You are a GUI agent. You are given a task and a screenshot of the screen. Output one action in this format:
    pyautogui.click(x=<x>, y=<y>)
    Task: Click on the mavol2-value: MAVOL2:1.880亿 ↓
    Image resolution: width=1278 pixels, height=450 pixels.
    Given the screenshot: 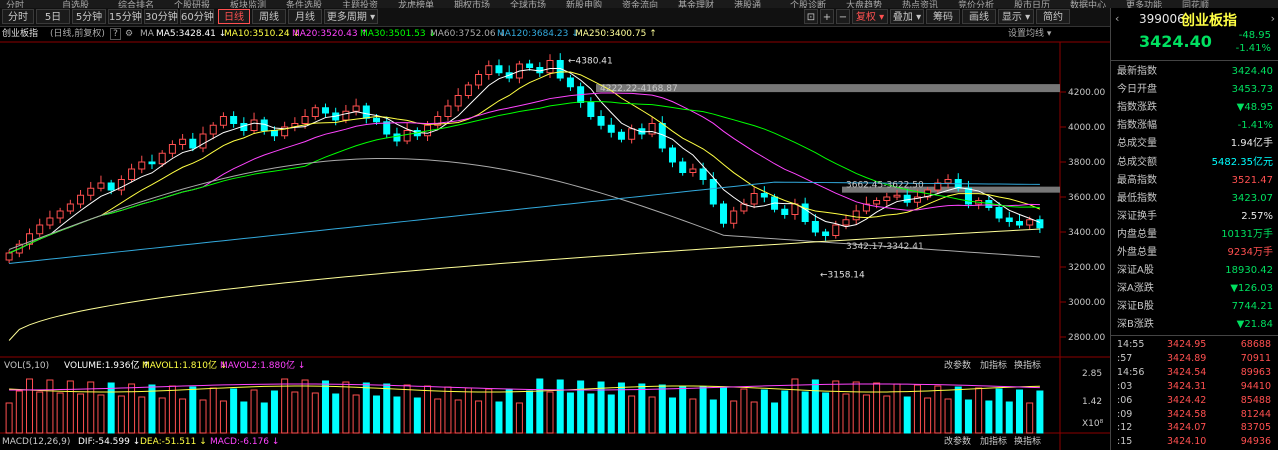 What is the action you would take?
    pyautogui.click(x=262, y=365)
    